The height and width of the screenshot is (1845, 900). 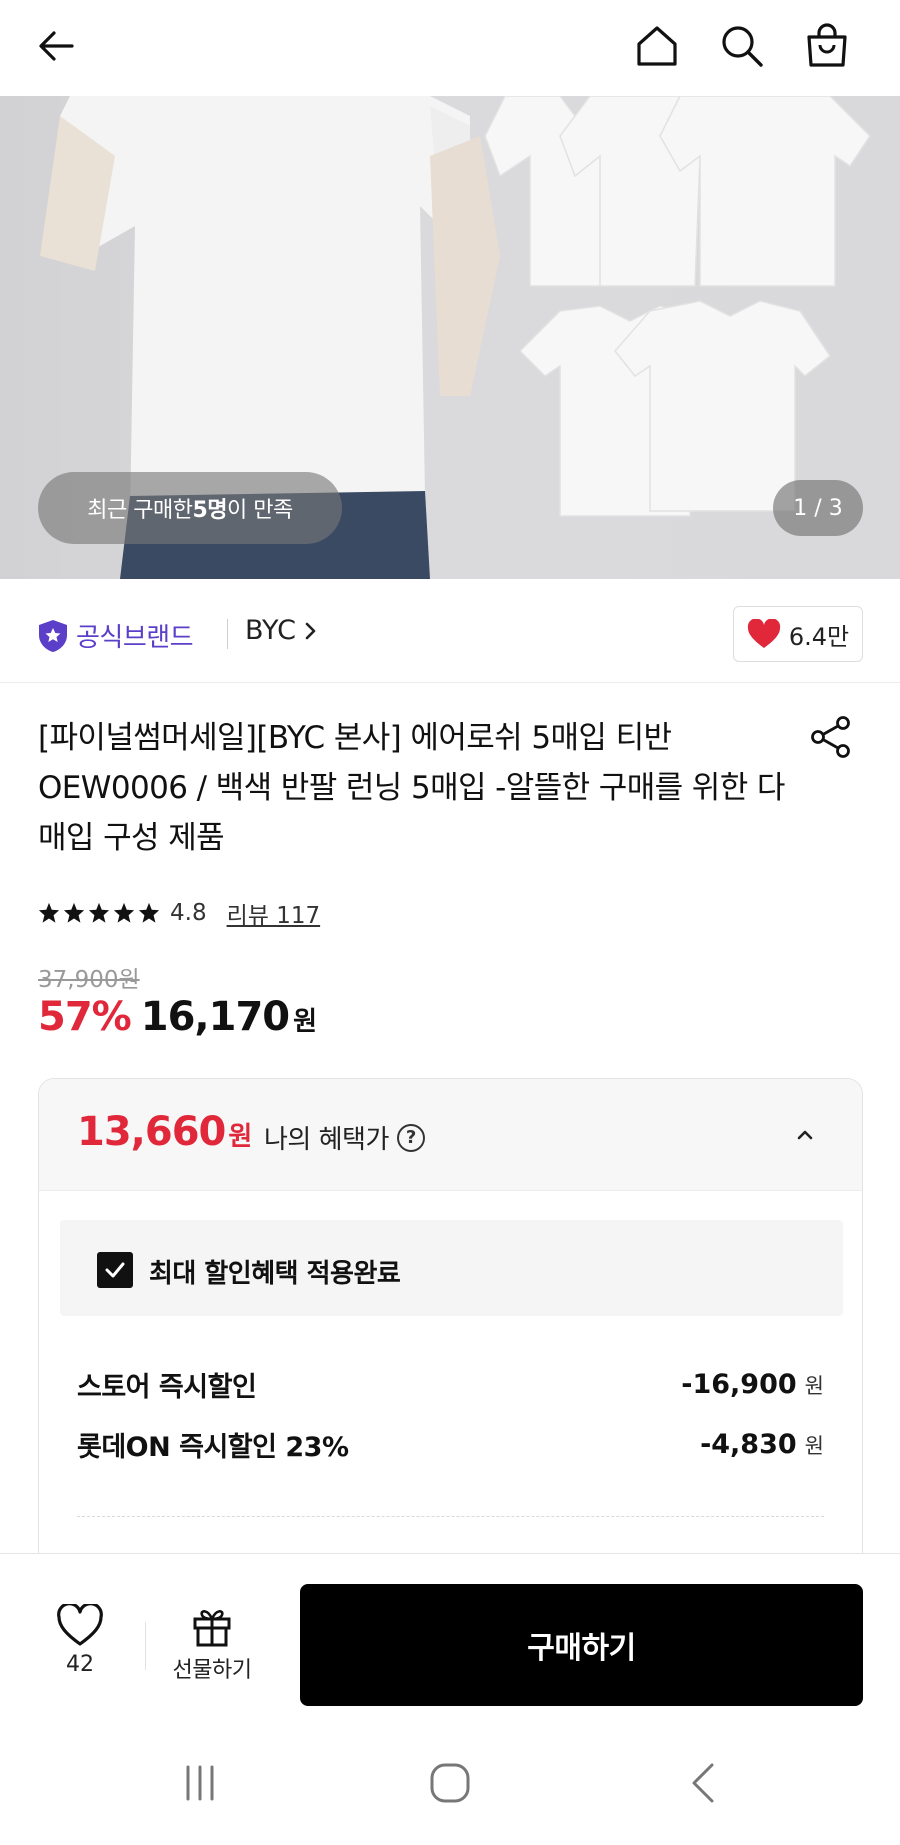 What do you see at coordinates (450, 1444) in the screenshot?
I see `discount-row-lotteon: 롯데ON 즉시할인 23% -4,830 원` at bounding box center [450, 1444].